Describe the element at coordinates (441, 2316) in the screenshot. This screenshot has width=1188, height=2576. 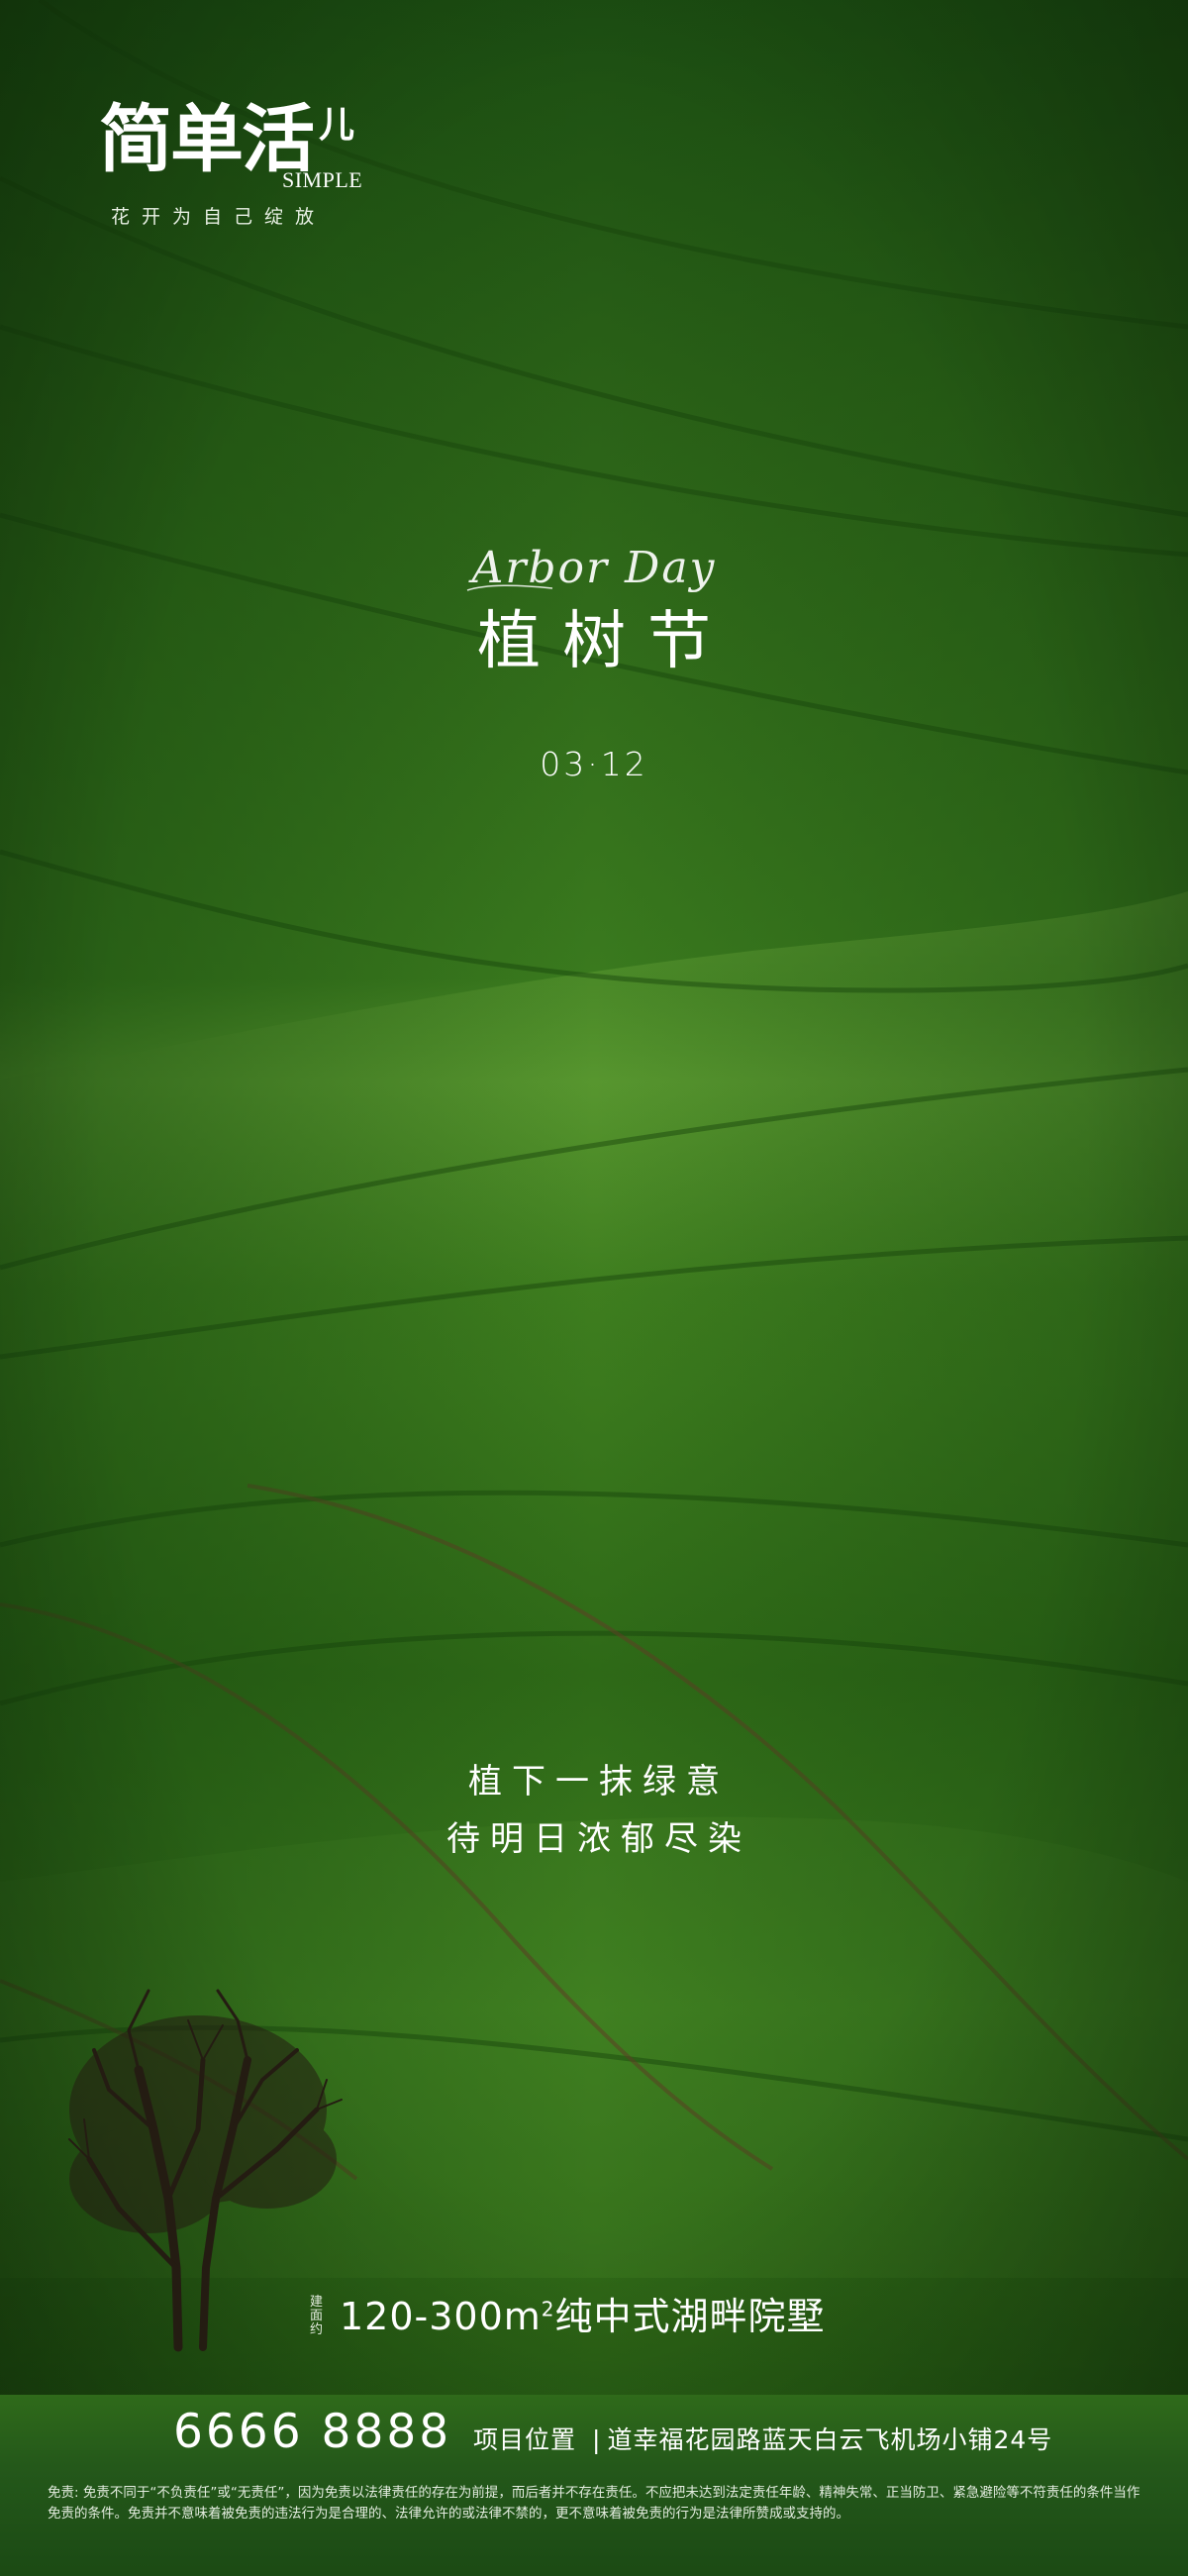
I see `offer-area: 120-300m` at that location.